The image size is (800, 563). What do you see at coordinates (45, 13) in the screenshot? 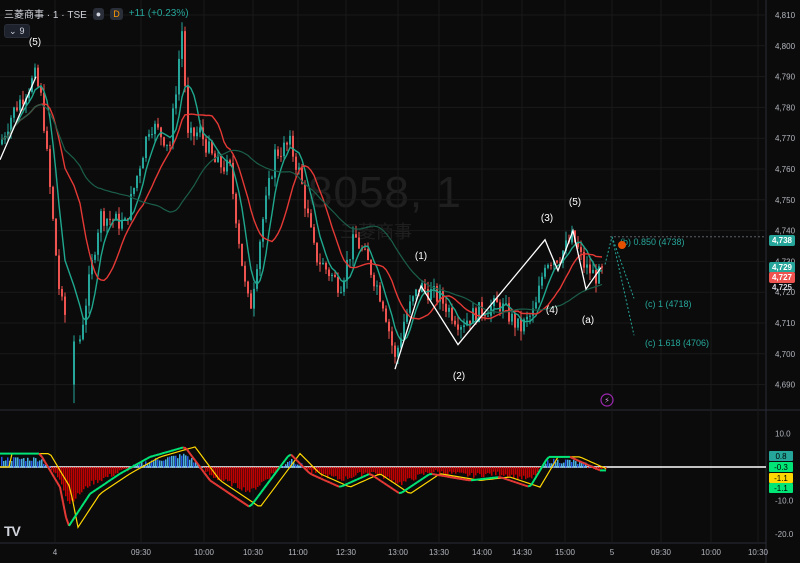
I see `symbol-title: 三菱商事 · 1 · TSE` at bounding box center [45, 13].